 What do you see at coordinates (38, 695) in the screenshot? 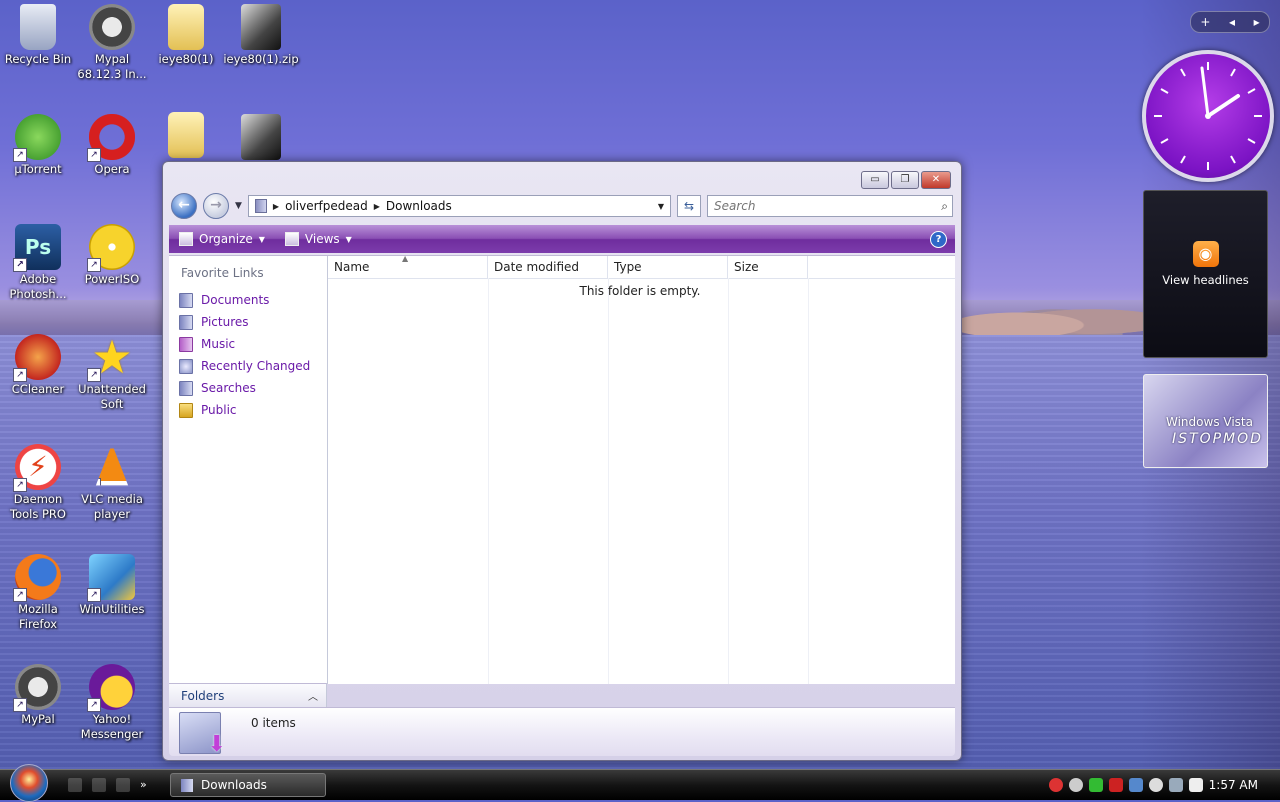
I see `desktop-icon-mypal: ↗ MyPal` at bounding box center [38, 695].